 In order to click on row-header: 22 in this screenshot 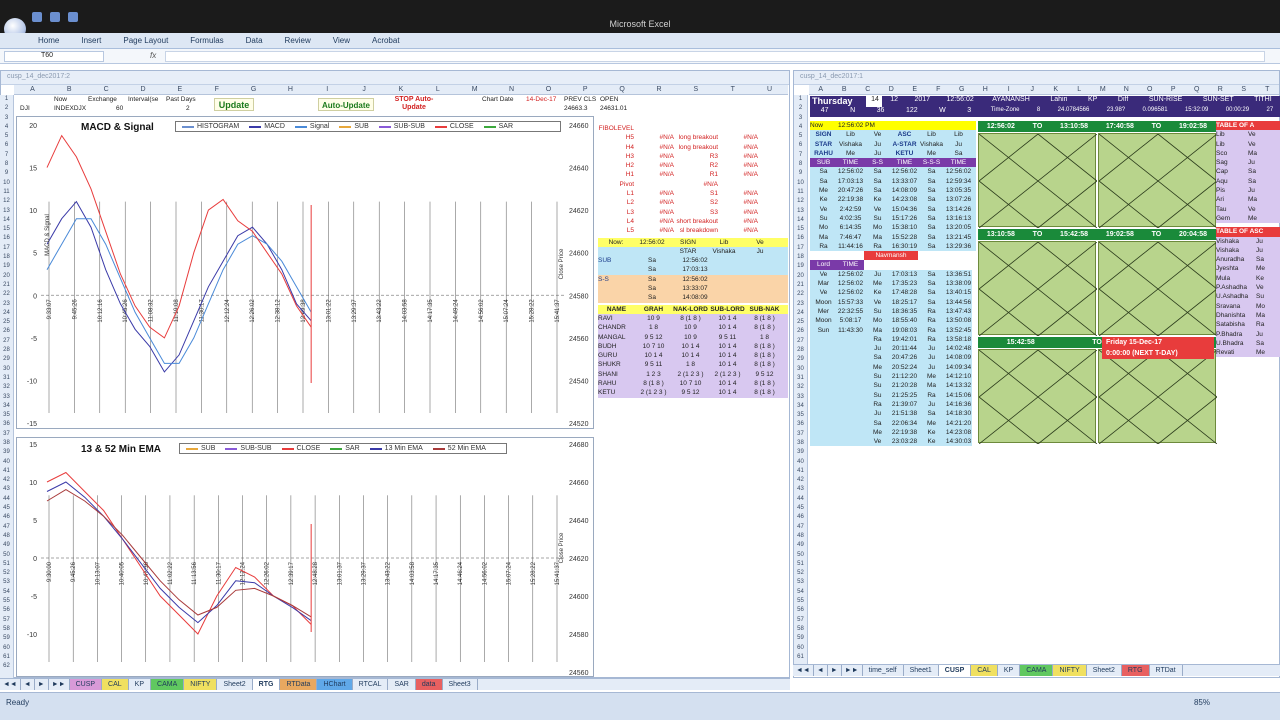, I will do `click(6, 294)`.